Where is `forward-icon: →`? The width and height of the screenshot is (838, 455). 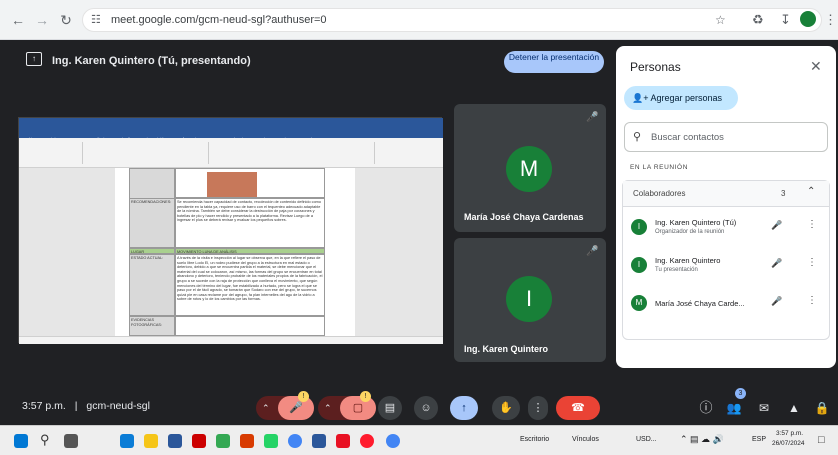 forward-icon: → is located at coordinates (42, 20).